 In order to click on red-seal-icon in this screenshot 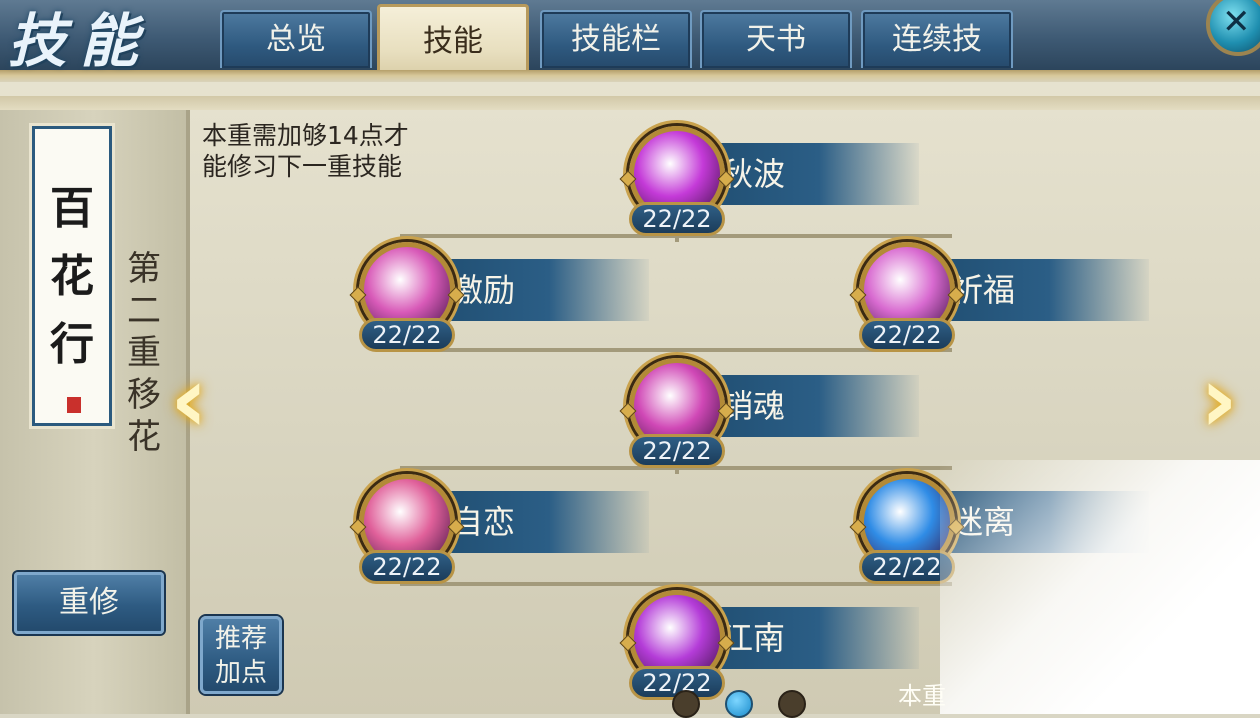, I will do `click(74, 405)`.